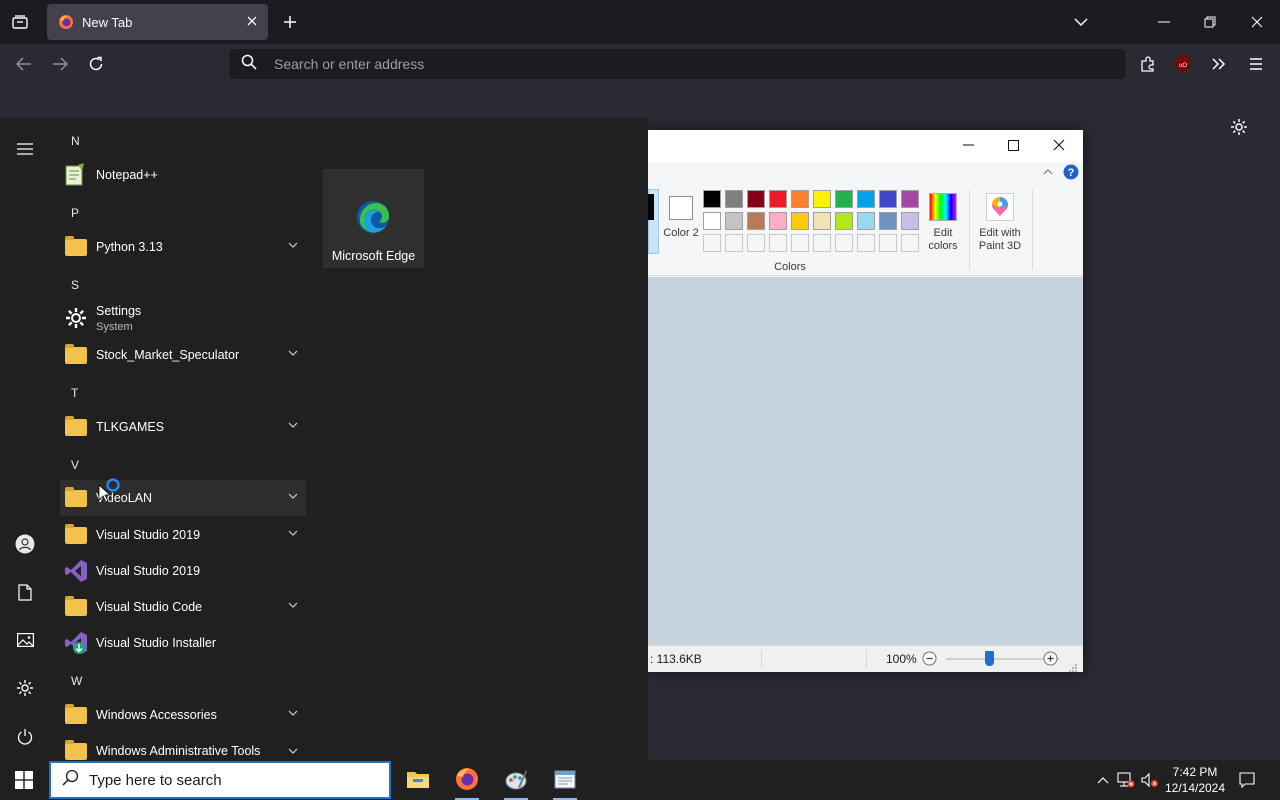 The height and width of the screenshot is (800, 1280). Describe the element at coordinates (989, 658) in the screenshot. I see `zoom-slider-thumb` at that location.